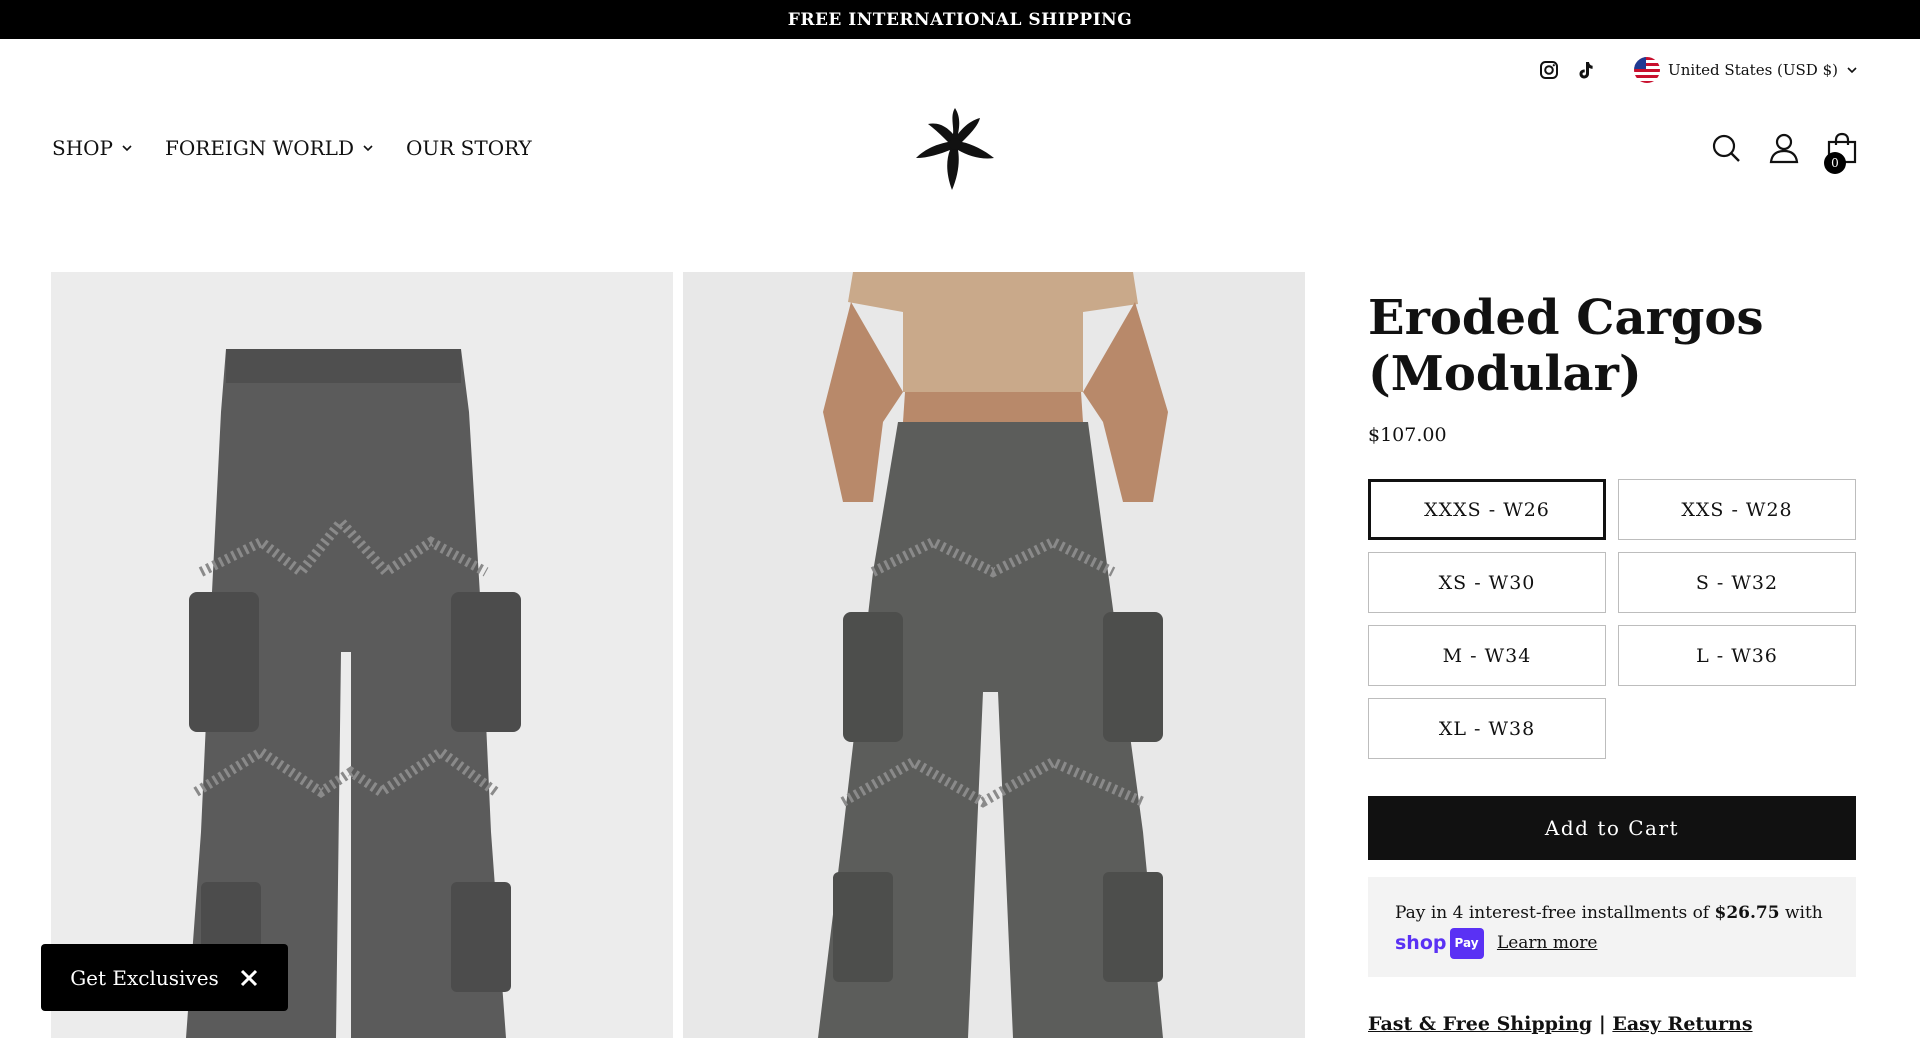 The width and height of the screenshot is (1920, 1038). Describe the element at coordinates (1547, 943) in the screenshot. I see `shoppay-learn-more-link: Learn more` at that location.